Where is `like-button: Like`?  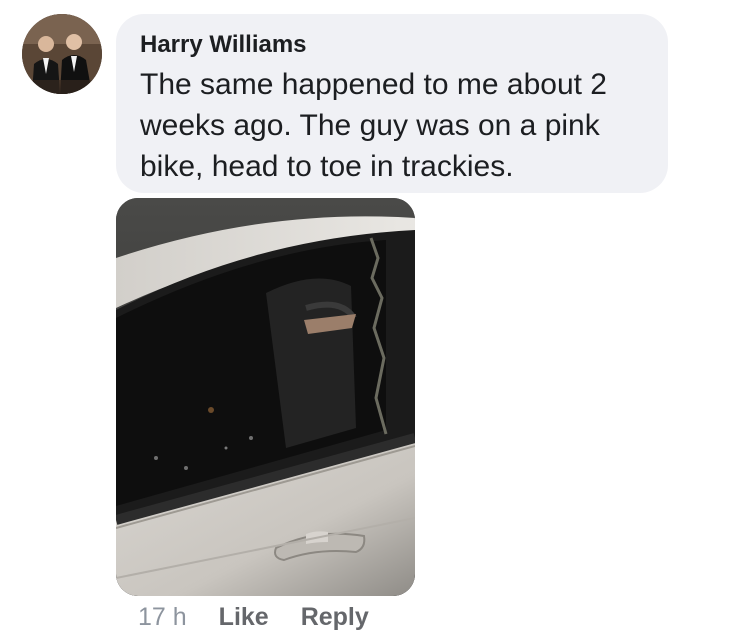
like-button: Like is located at coordinates (244, 617).